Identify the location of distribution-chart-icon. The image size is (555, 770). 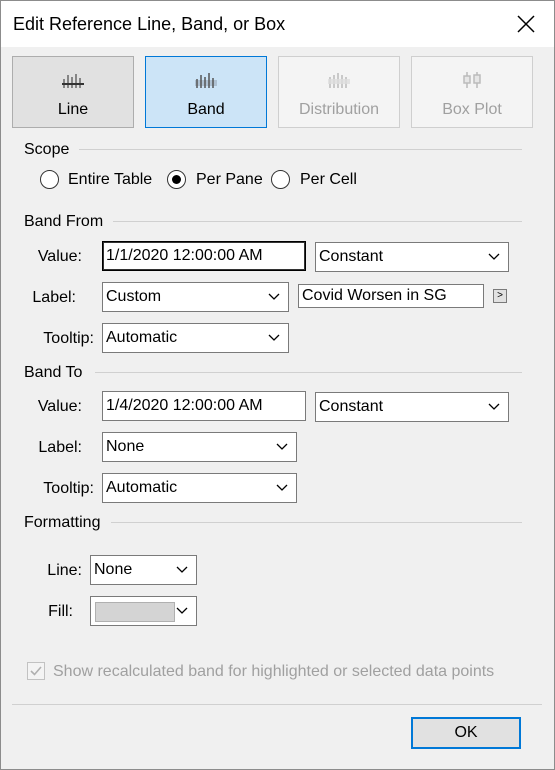
(339, 80).